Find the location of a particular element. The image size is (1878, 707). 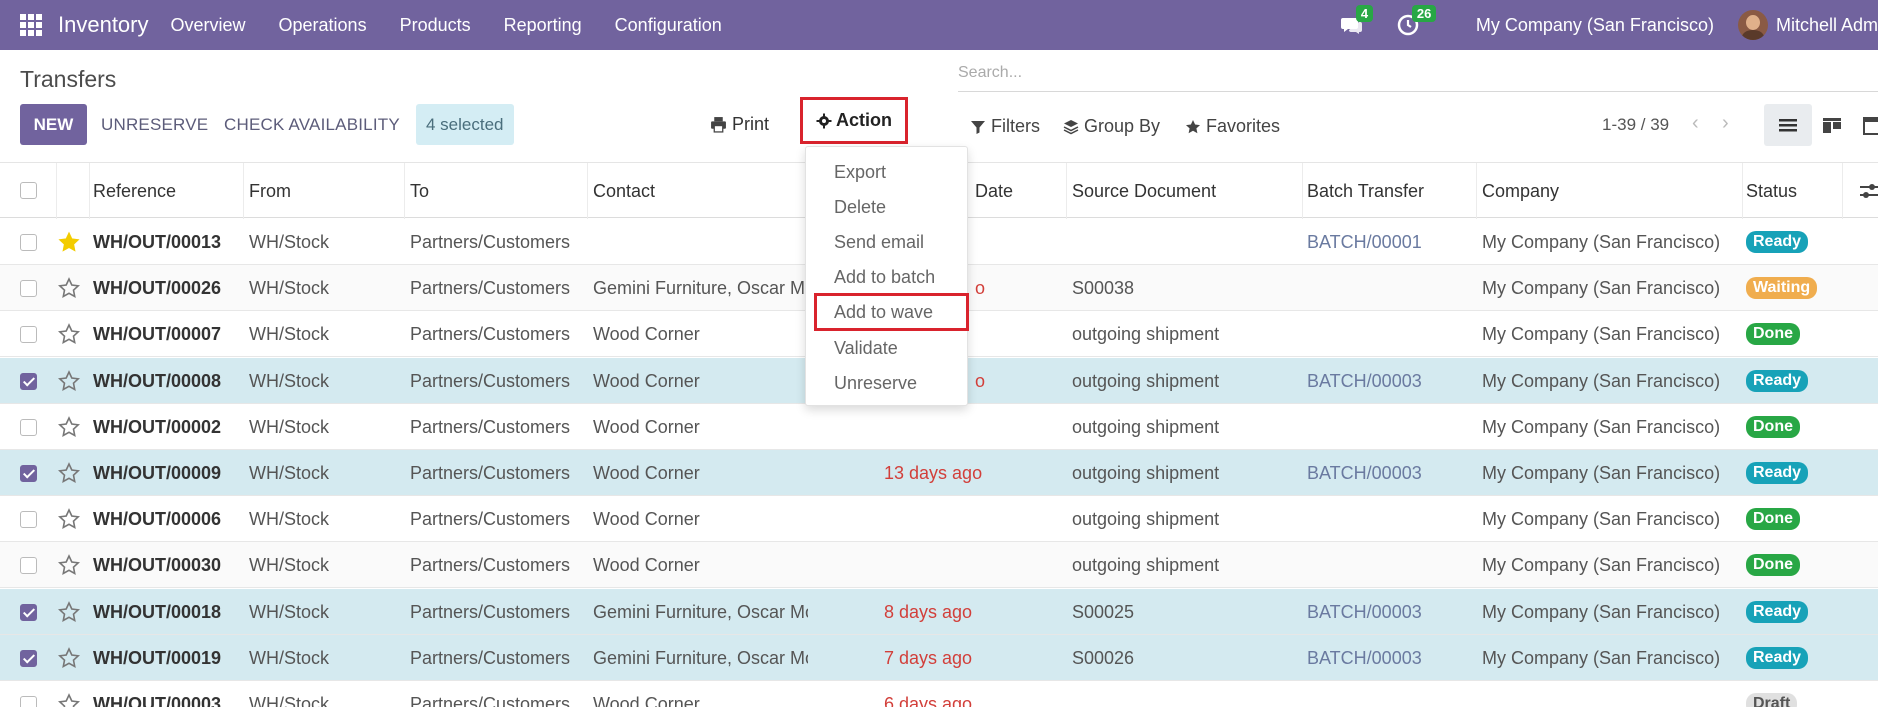

cell-reference: WH/OUT/00030 is located at coordinates (157, 564).